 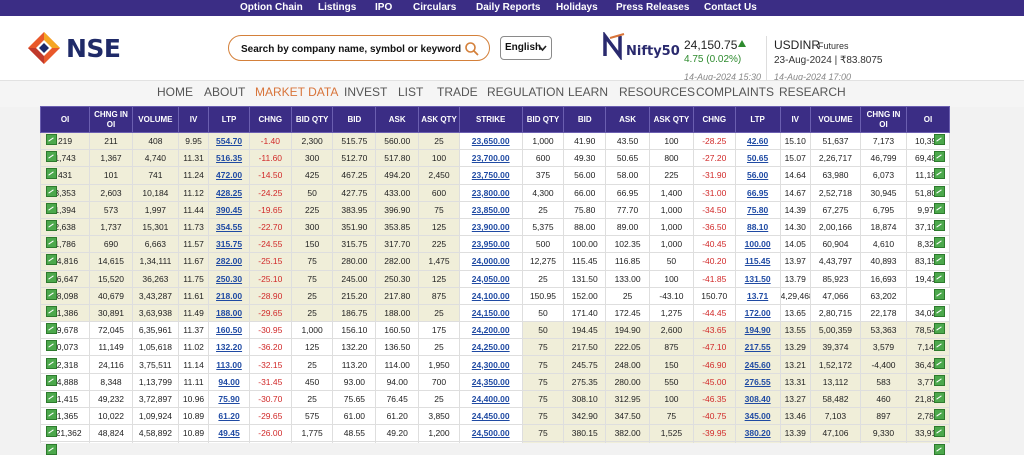 What do you see at coordinates (758, 313) in the screenshot?
I see `ltp-value: 172.00` at bounding box center [758, 313].